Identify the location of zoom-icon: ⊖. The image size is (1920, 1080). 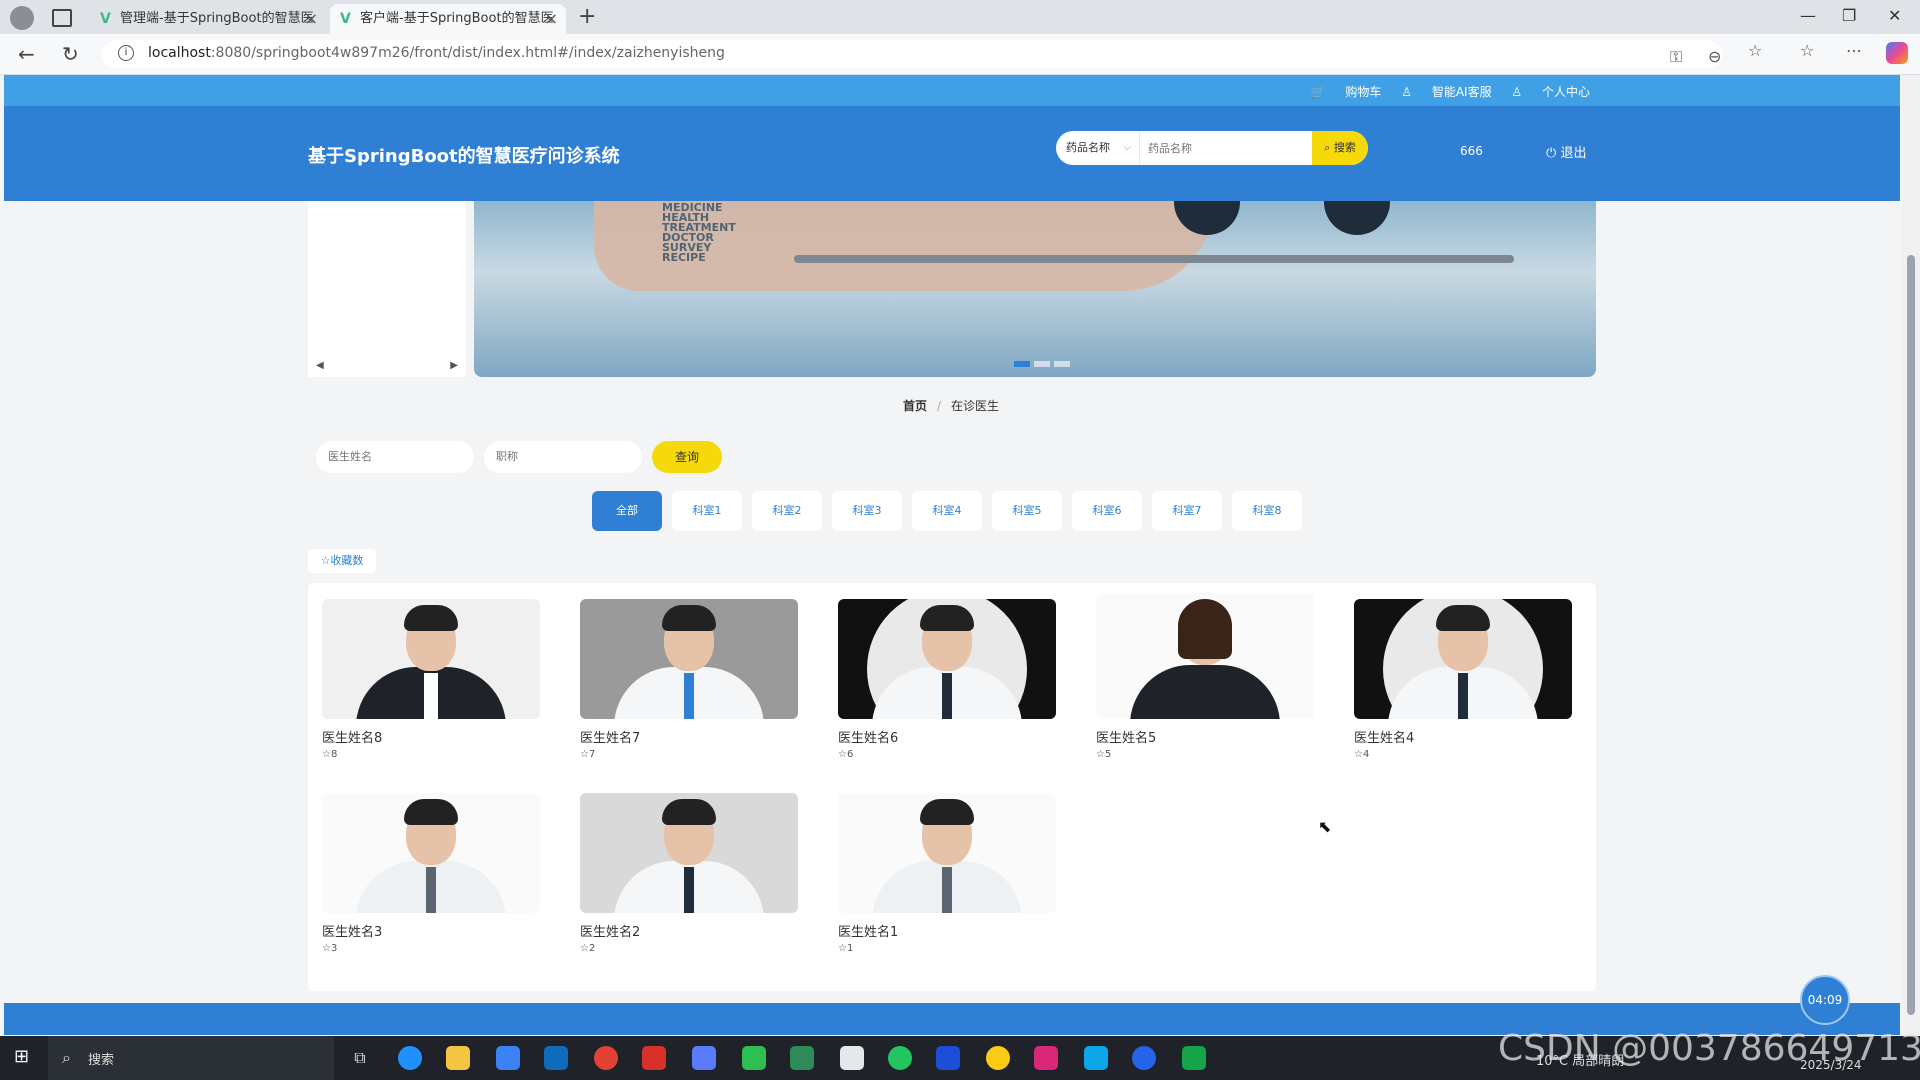
(1714, 56).